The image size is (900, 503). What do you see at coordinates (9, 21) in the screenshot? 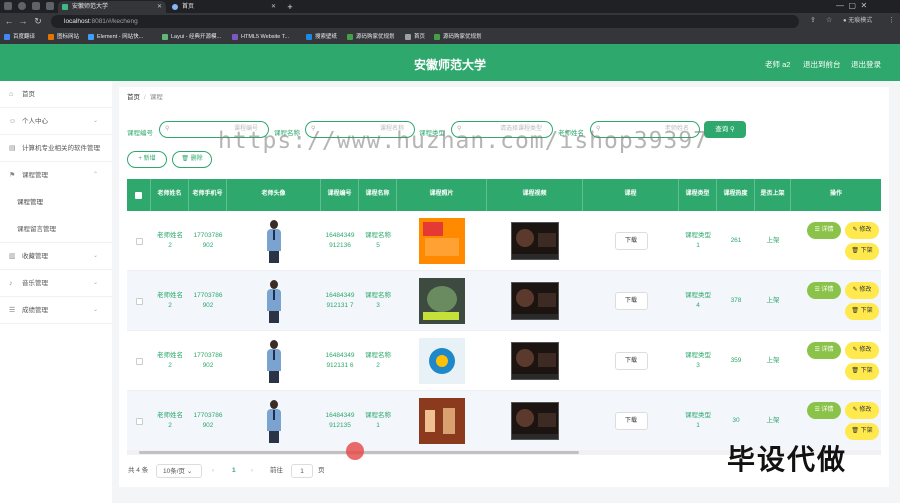
I see `back-icon: ←` at bounding box center [9, 21].